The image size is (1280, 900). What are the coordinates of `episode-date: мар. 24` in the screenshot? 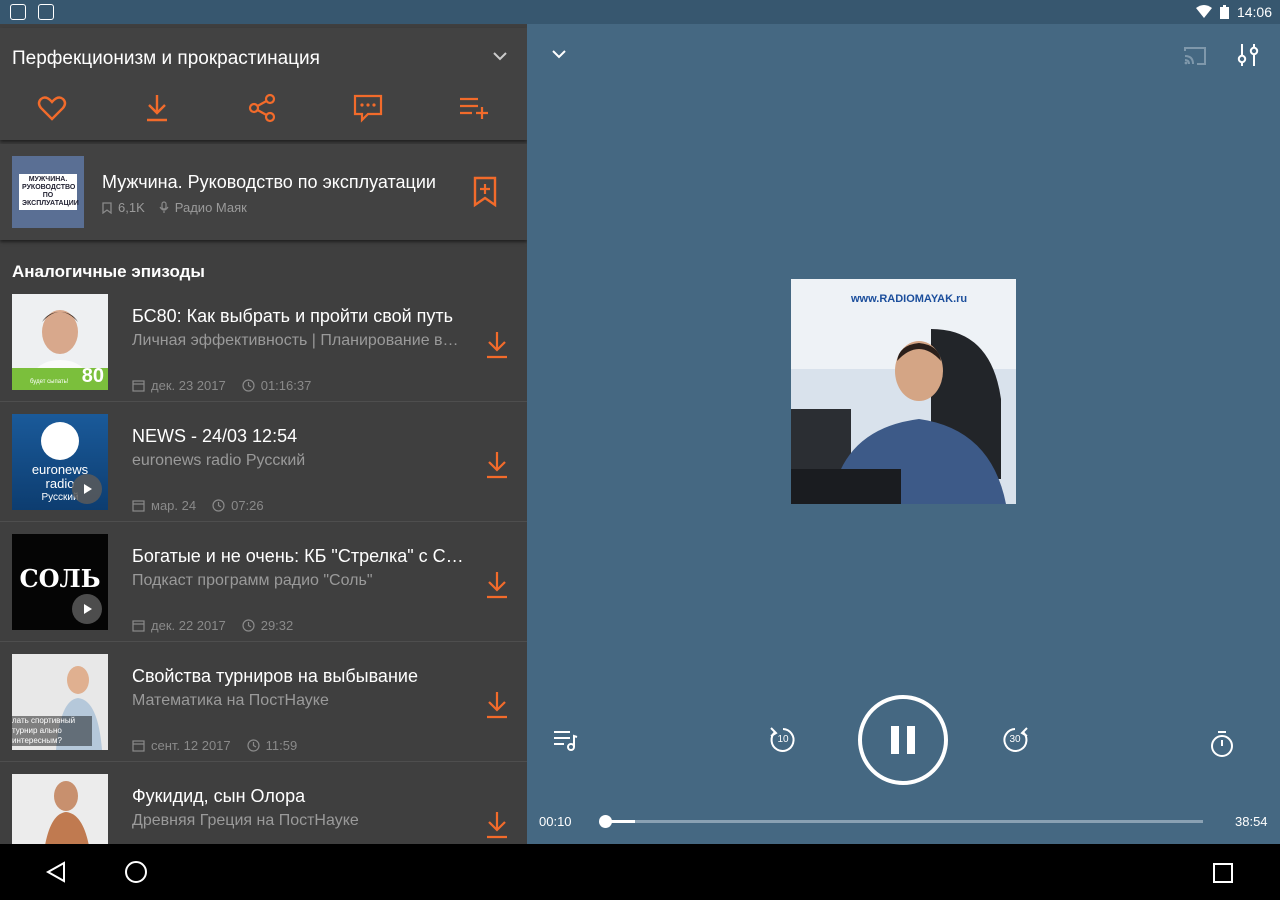 It's located at (174, 505).